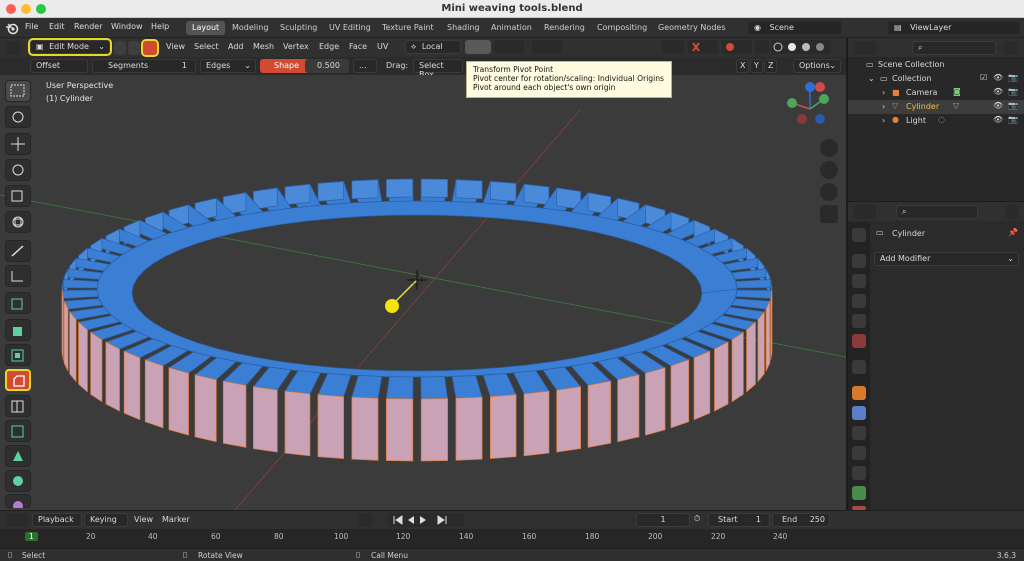  What do you see at coordinates (408, 28) in the screenshot?
I see `tab-texture-paint: Texture Paint` at bounding box center [408, 28].